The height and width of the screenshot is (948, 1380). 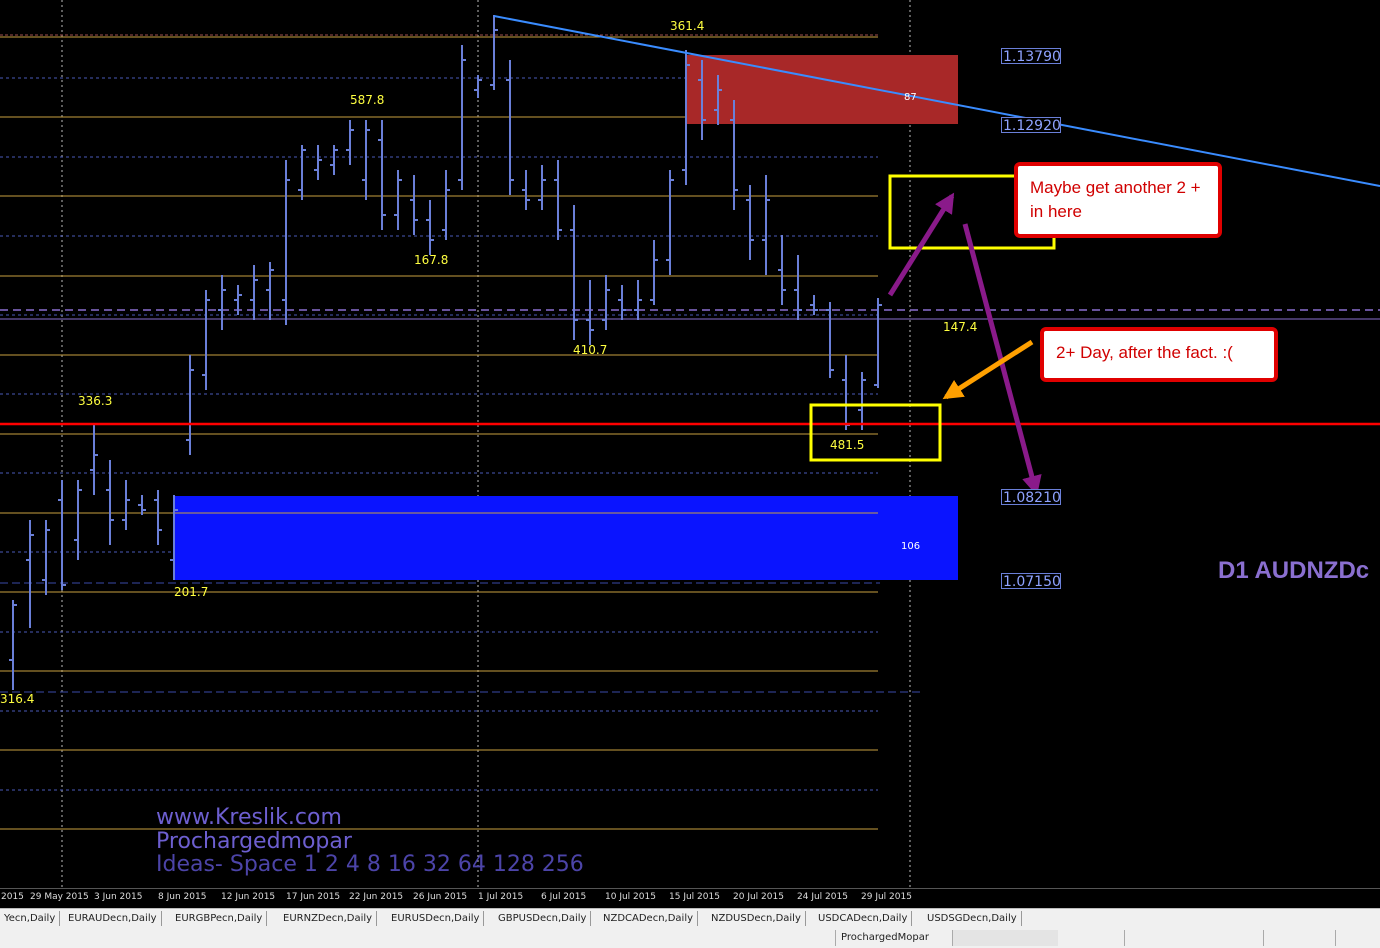 What do you see at coordinates (822, 89) in the screenshot?
I see `supply-zone` at bounding box center [822, 89].